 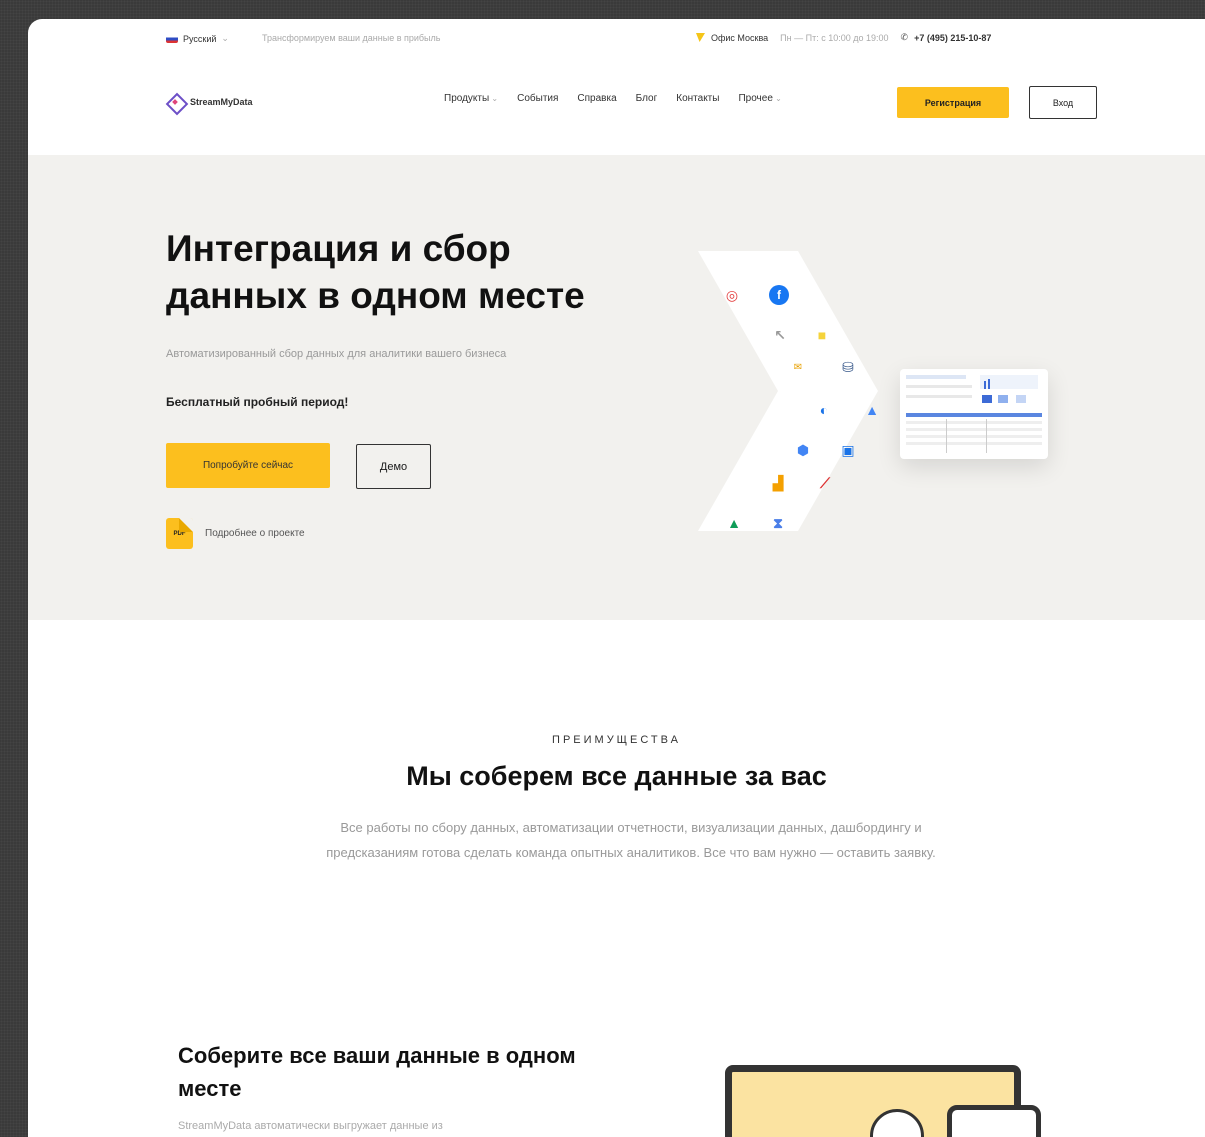 I want to click on language-selector: Русский ⌄, so click(x=197, y=38).